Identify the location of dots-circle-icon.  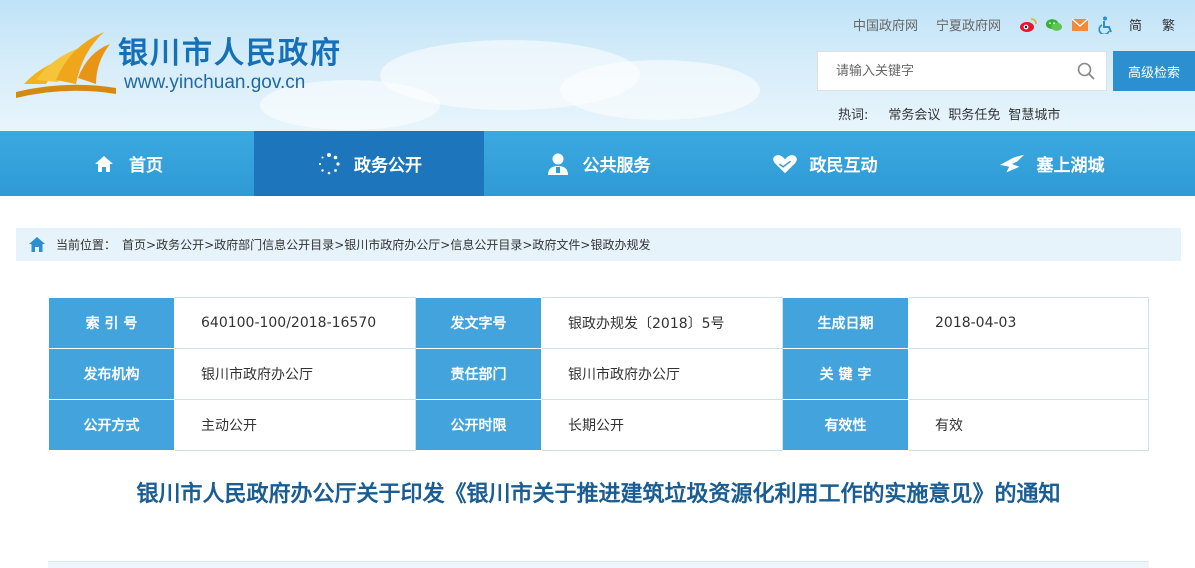
(329, 164).